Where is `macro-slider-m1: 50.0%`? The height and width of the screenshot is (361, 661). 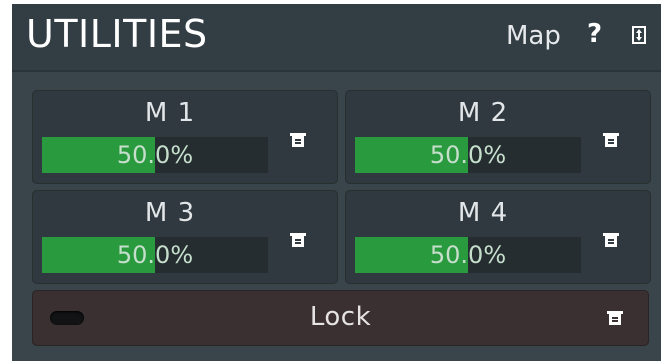
macro-slider-m1: 50.0% is located at coordinates (155, 155).